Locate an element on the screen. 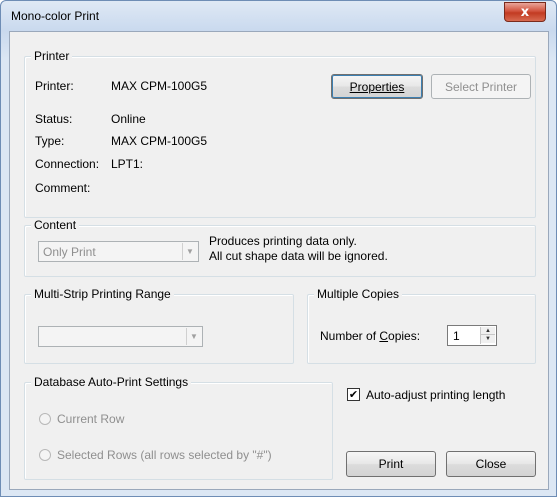 The height and width of the screenshot is (497, 557). properties-button: Properties is located at coordinates (377, 86).